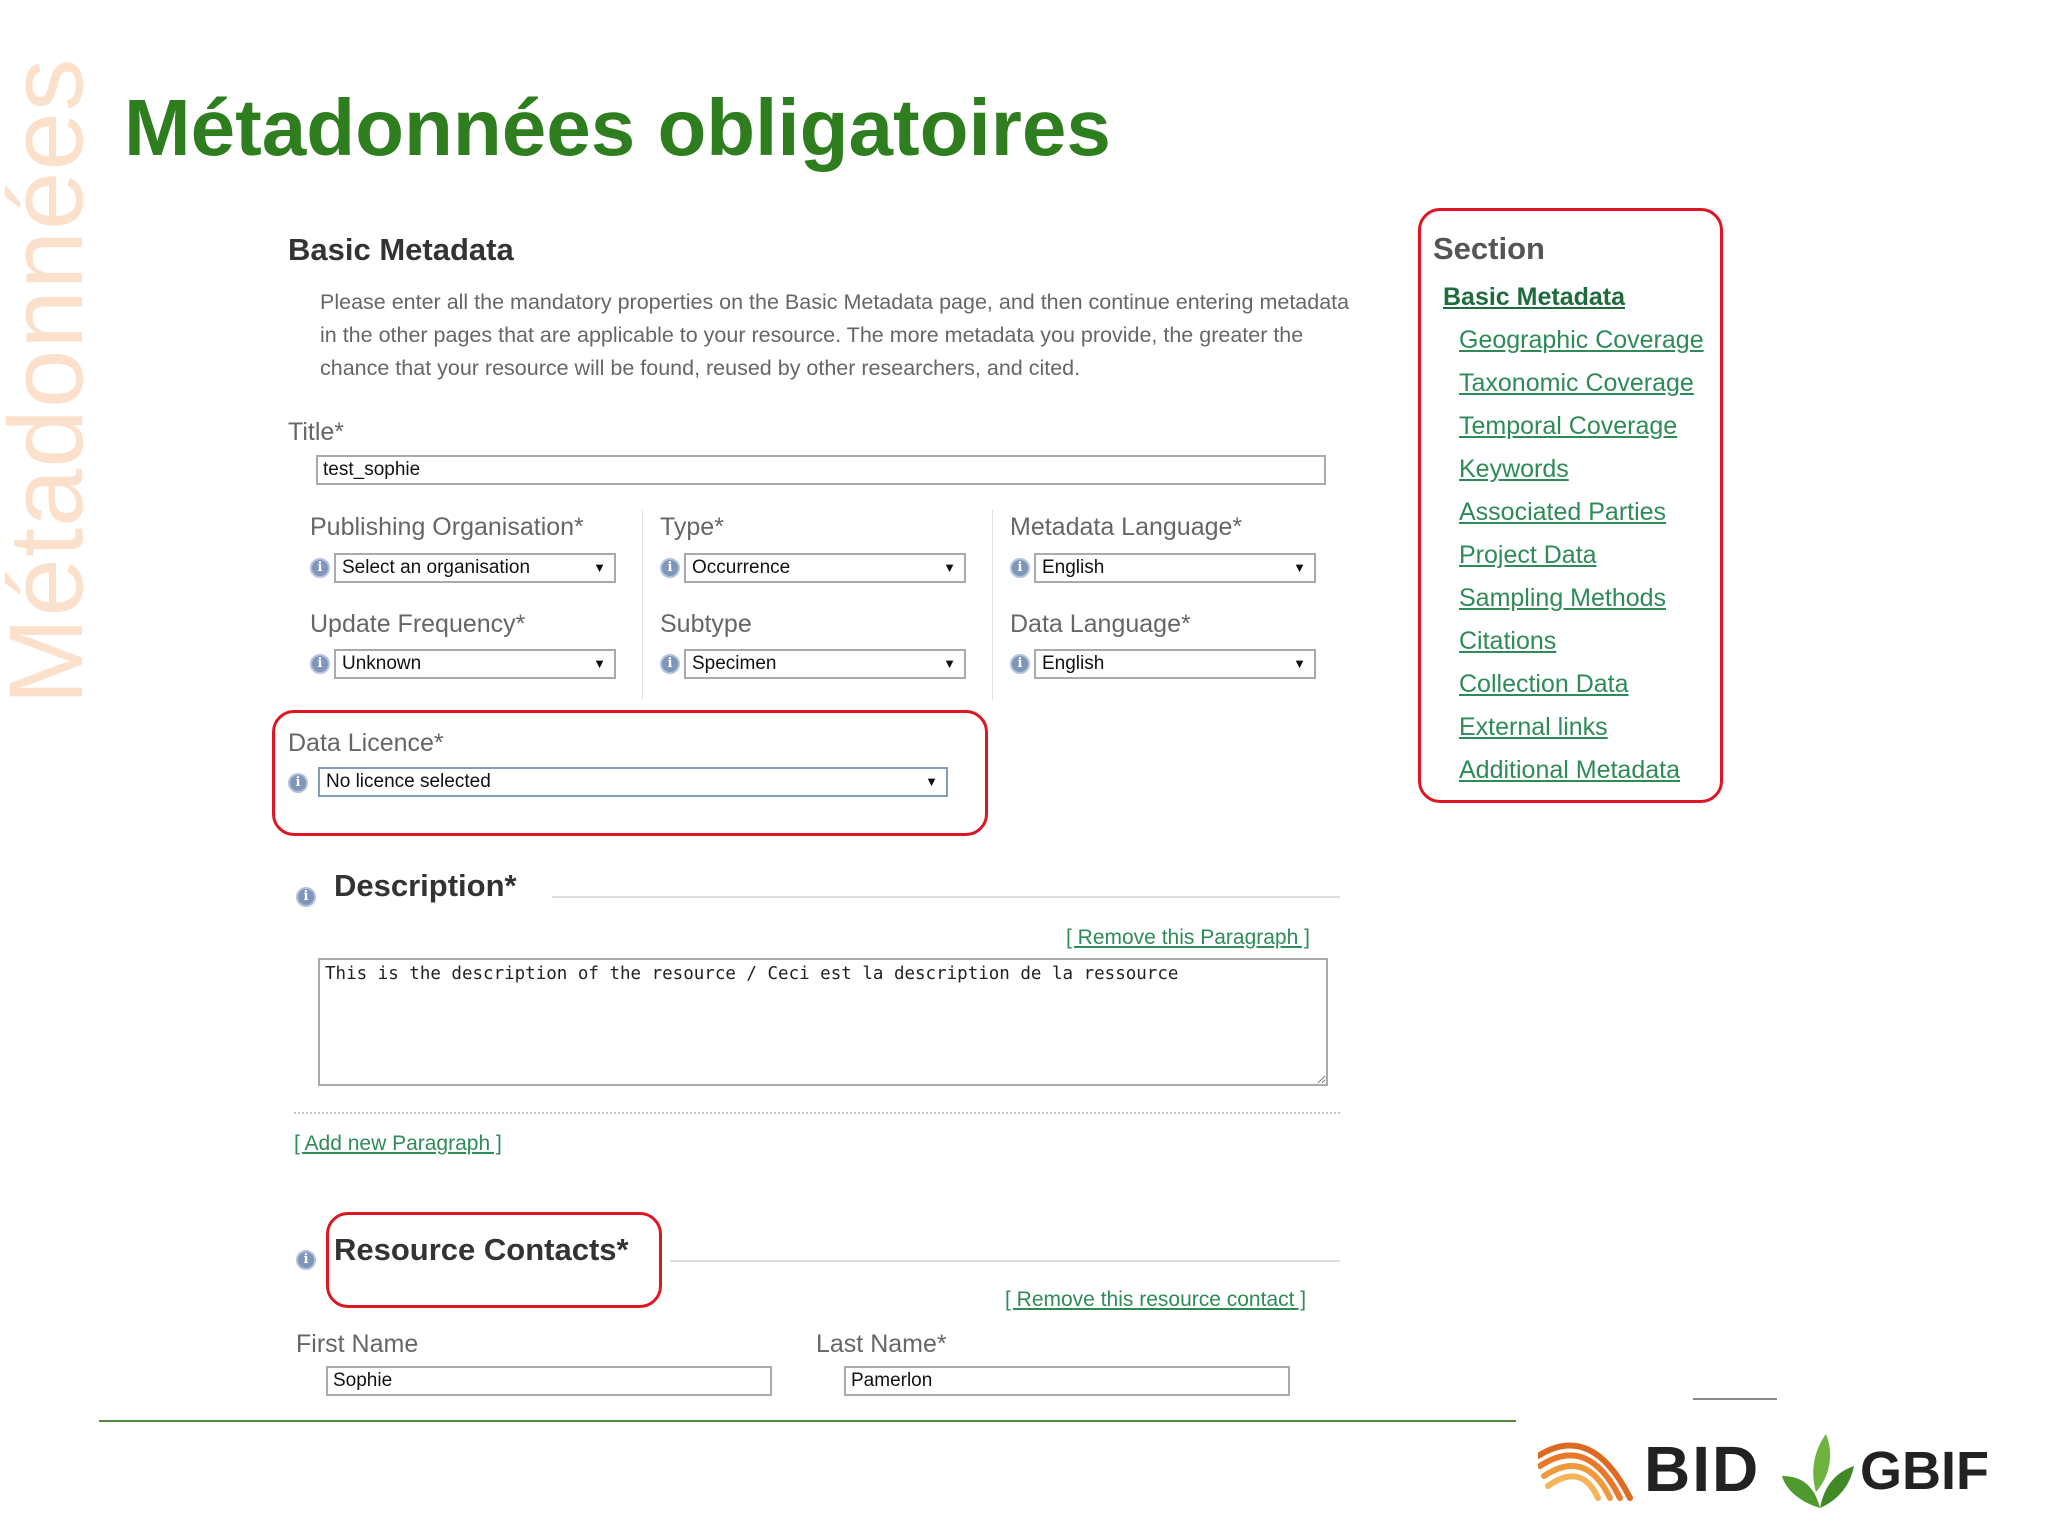 The image size is (2048, 1536). What do you see at coordinates (946, 897) in the screenshot?
I see `description-rule` at bounding box center [946, 897].